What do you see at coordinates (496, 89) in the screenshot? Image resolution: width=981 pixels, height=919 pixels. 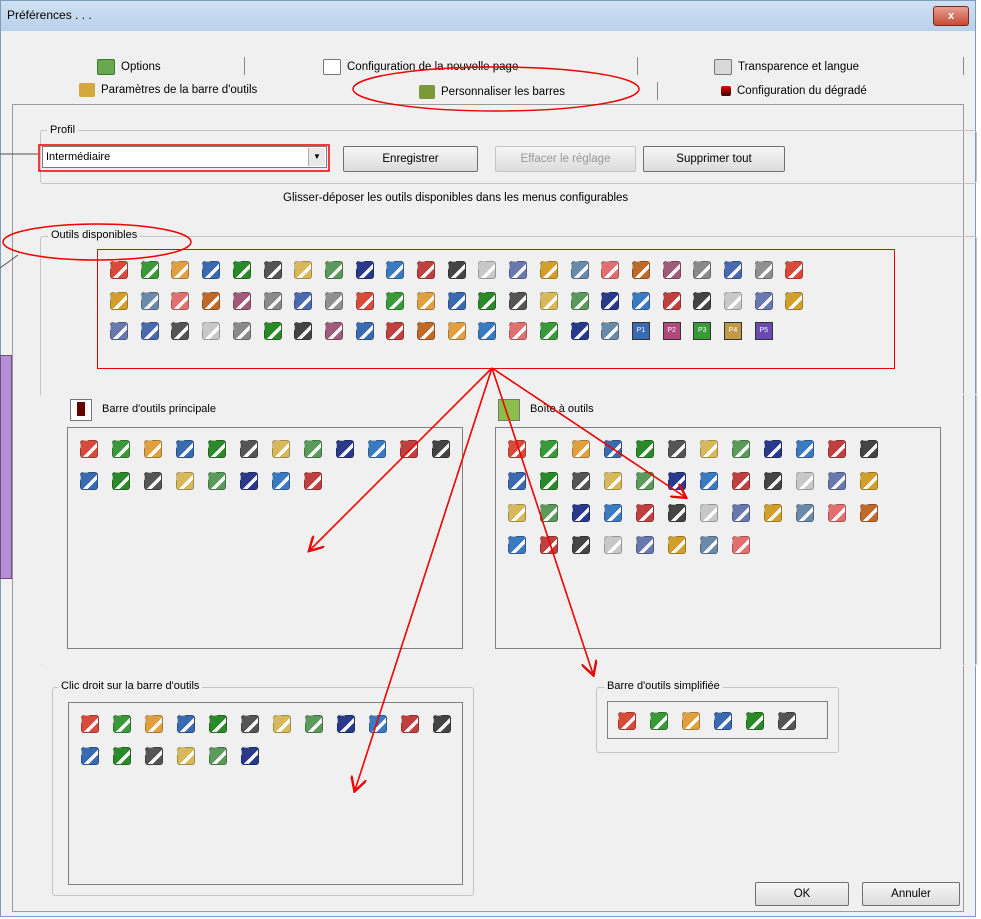 I see `active-tab-ellipse` at bounding box center [496, 89].